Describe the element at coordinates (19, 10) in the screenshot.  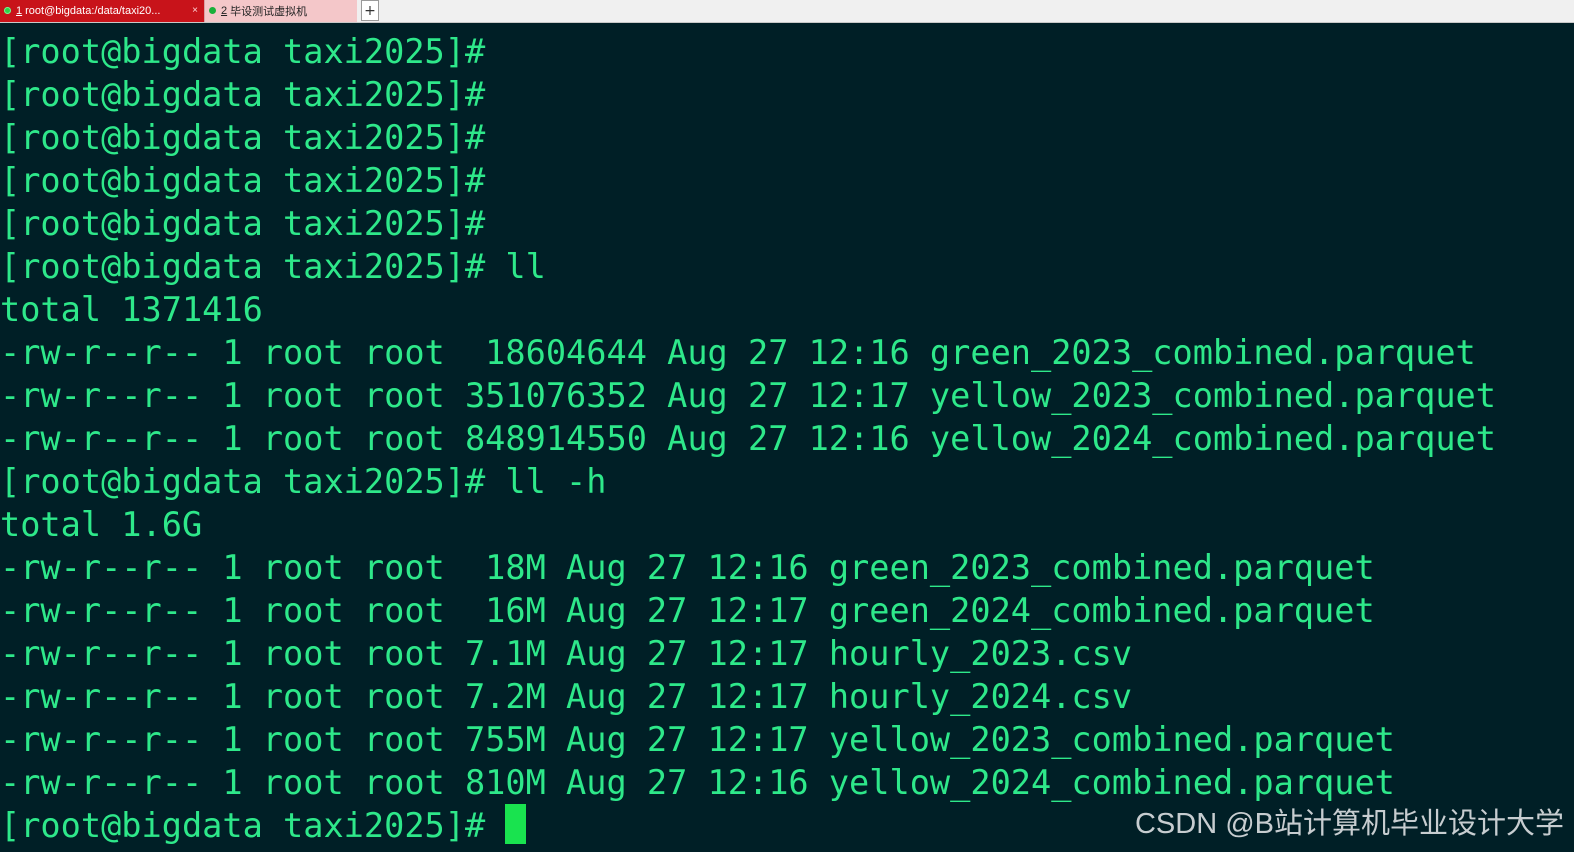
I see `tab-number: 1` at that location.